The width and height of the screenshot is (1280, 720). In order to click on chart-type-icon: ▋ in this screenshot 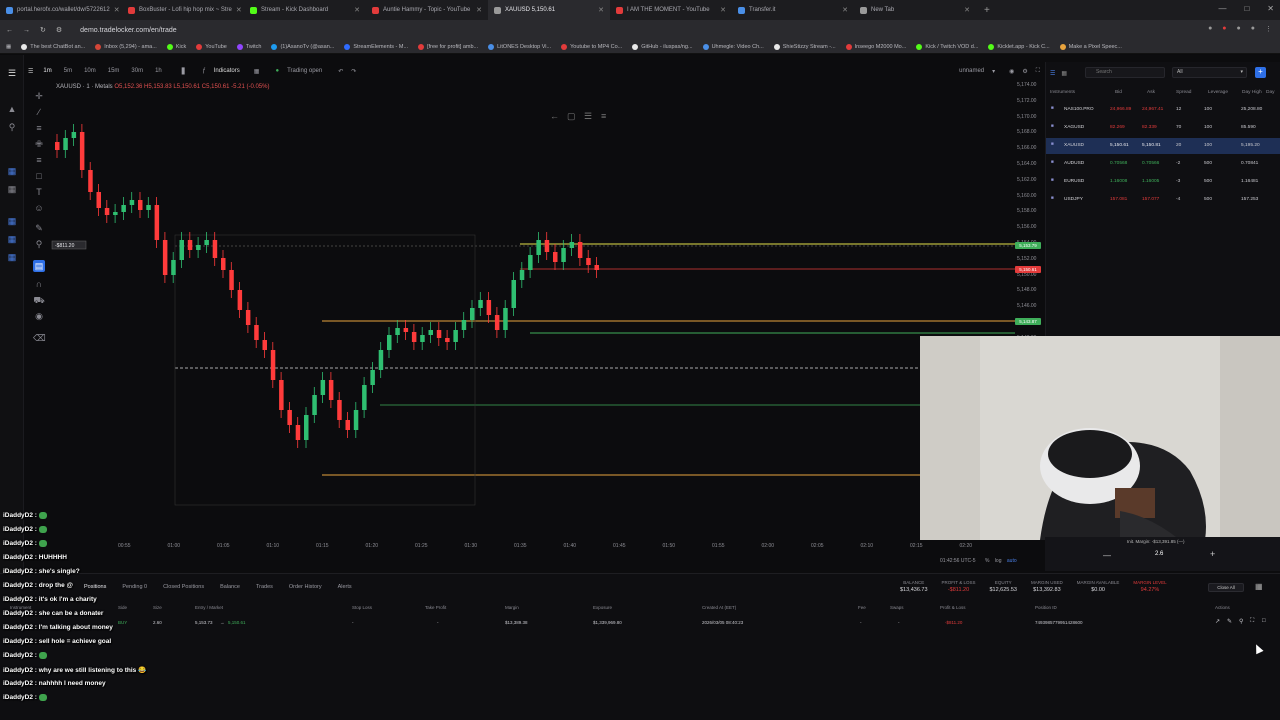, I will do `click(184, 71)`.